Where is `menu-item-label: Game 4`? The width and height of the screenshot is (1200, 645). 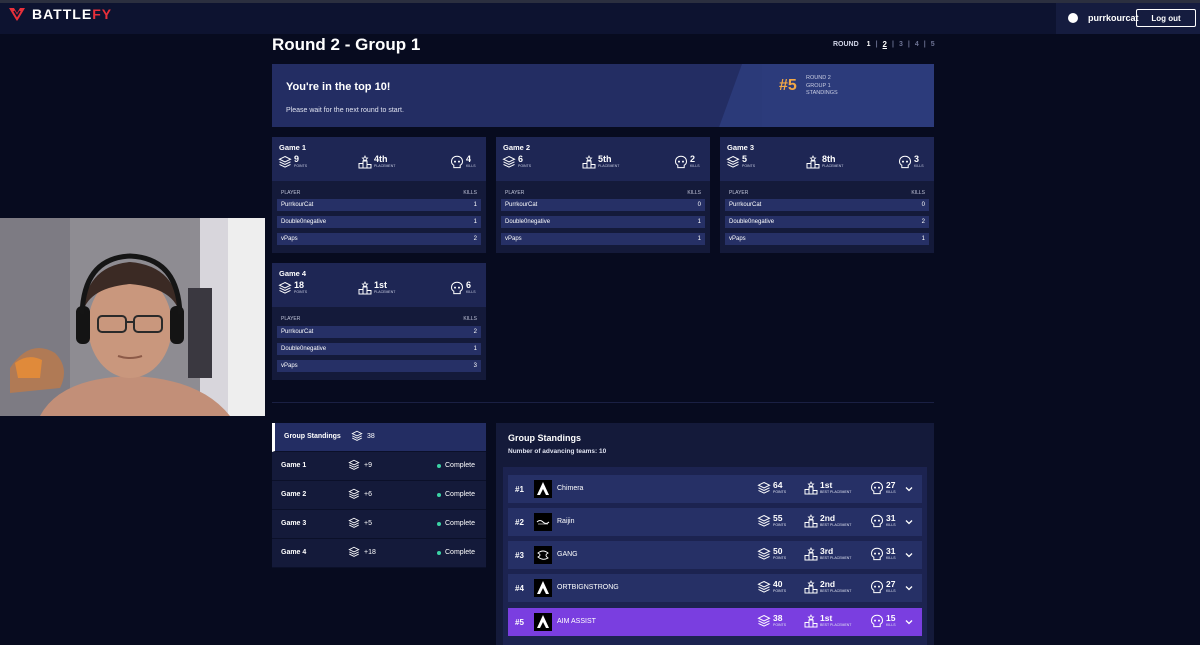 menu-item-label: Game 4 is located at coordinates (294, 552).